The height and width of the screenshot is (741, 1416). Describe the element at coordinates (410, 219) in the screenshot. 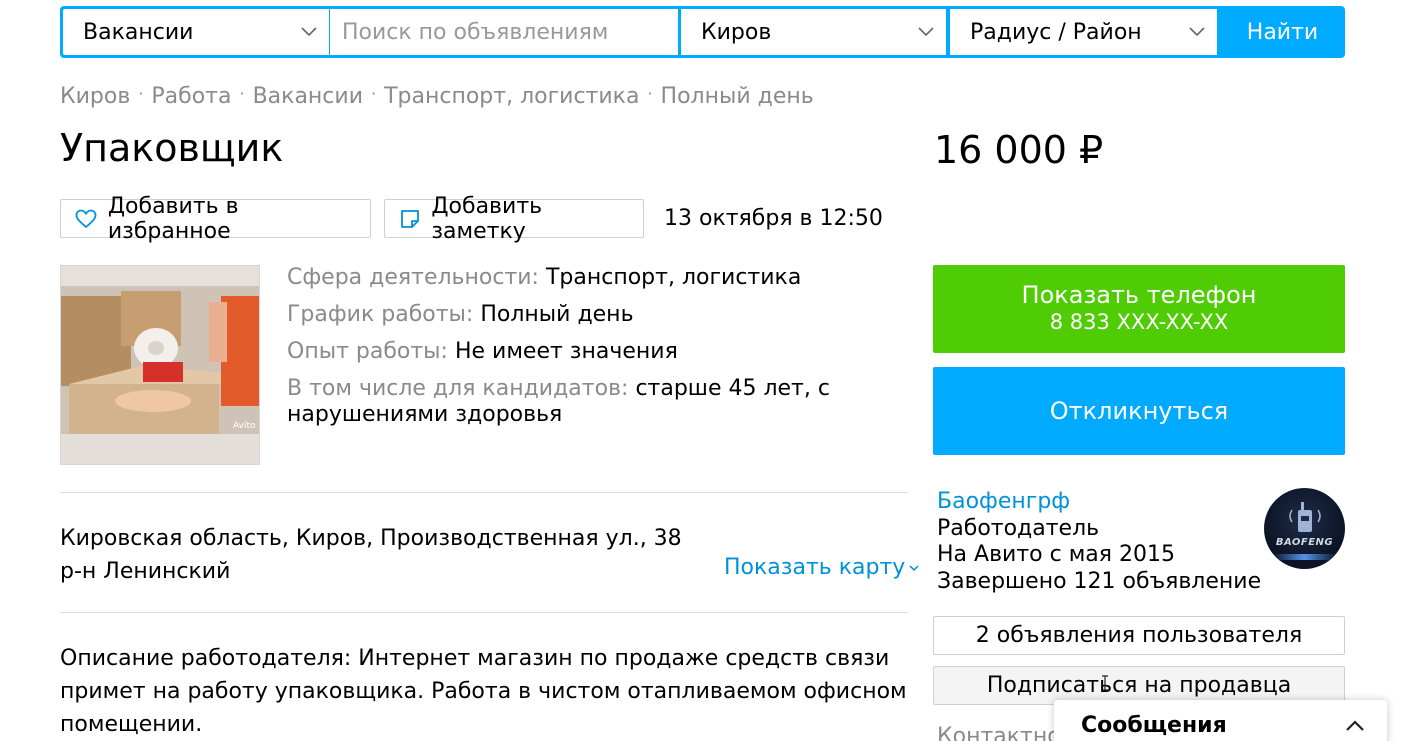

I see `note-icon` at that location.